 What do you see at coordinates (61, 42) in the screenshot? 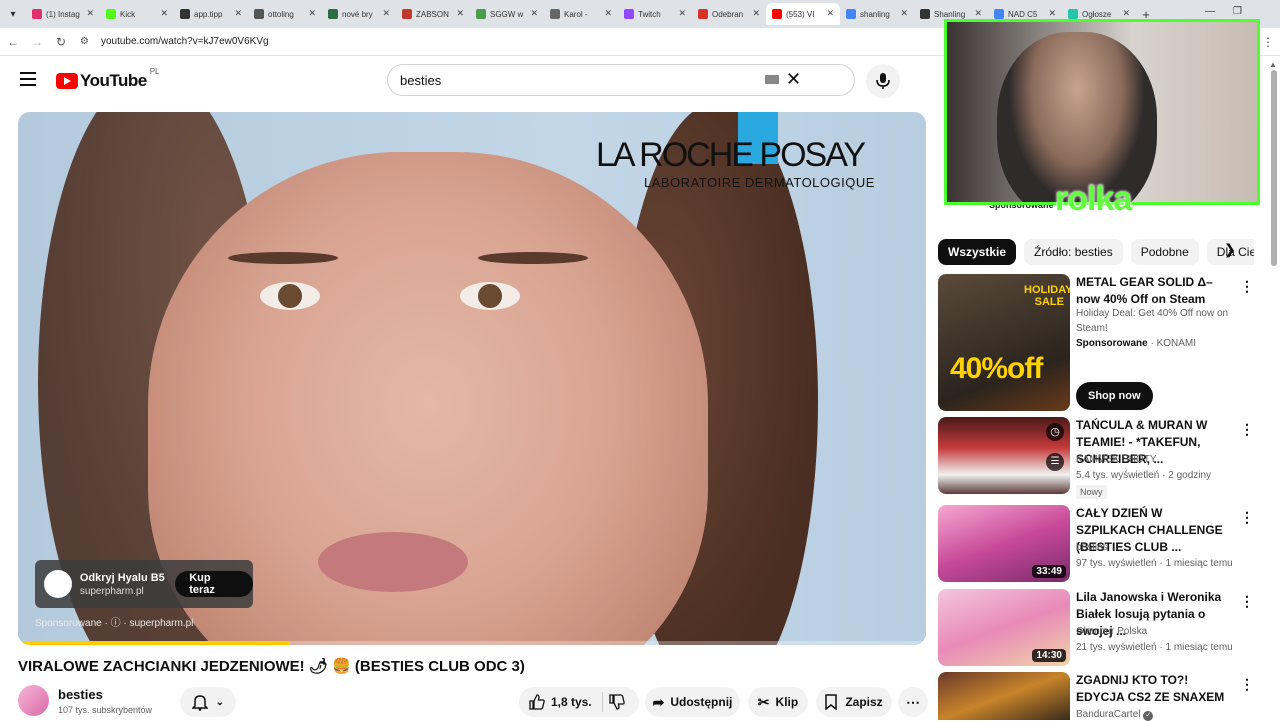
I see `reload-icon: ↻` at bounding box center [61, 42].